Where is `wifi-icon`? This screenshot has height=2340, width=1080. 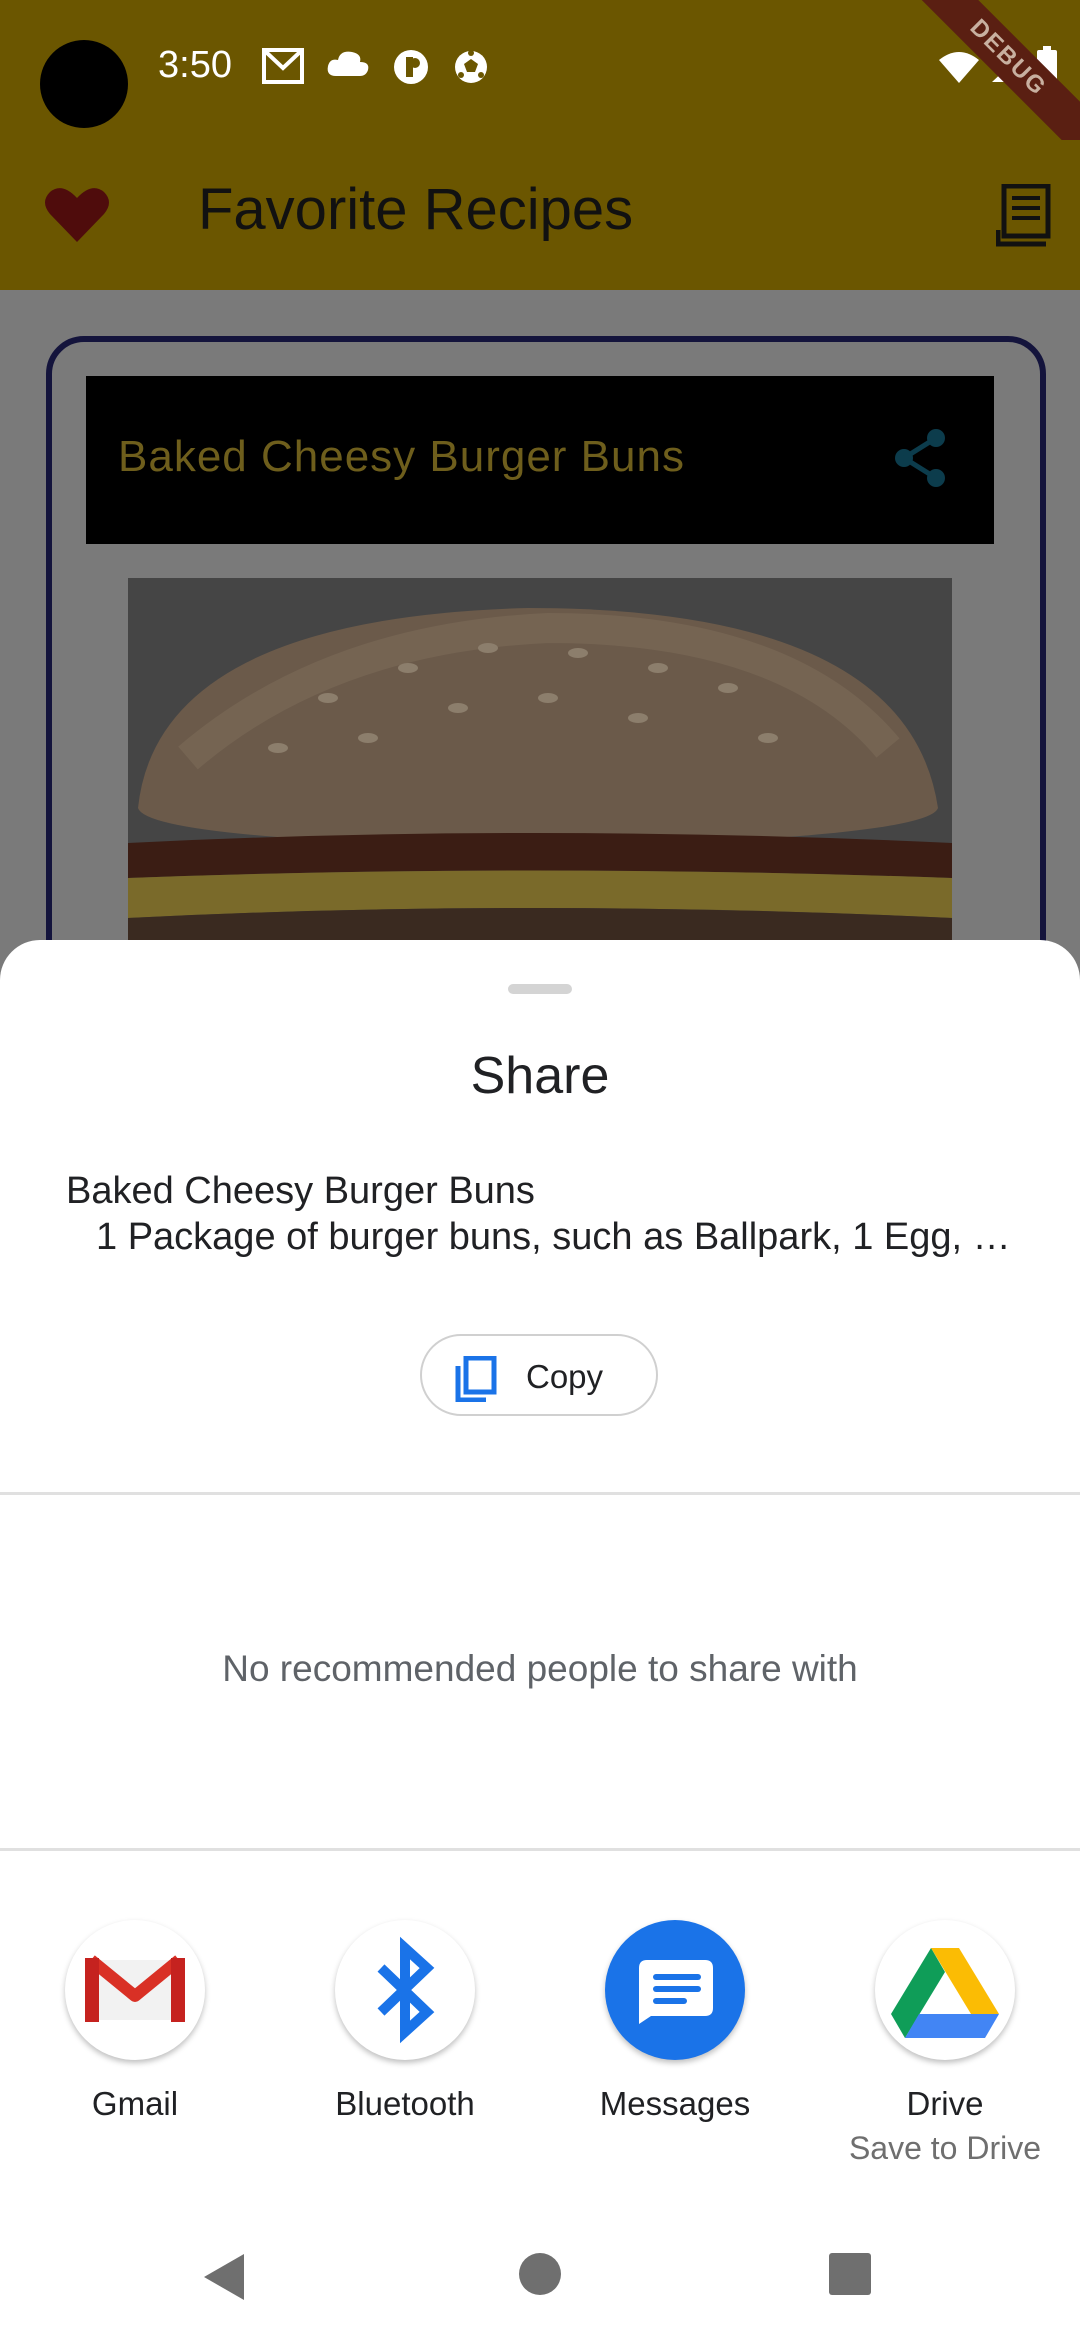 wifi-icon is located at coordinates (959, 67).